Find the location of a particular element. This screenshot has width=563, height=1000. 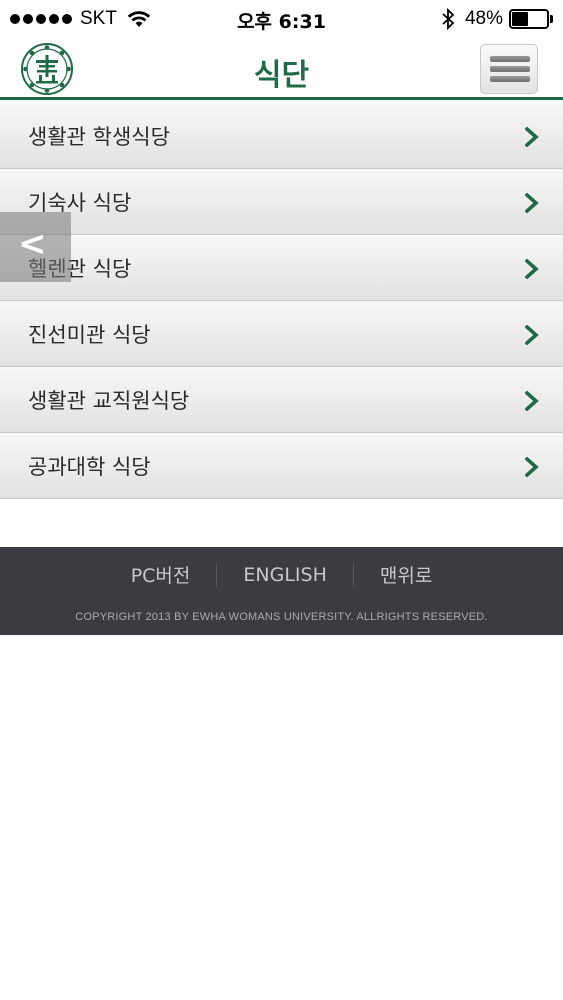

list-item: 헬렌관 식당 is located at coordinates (281, 268).